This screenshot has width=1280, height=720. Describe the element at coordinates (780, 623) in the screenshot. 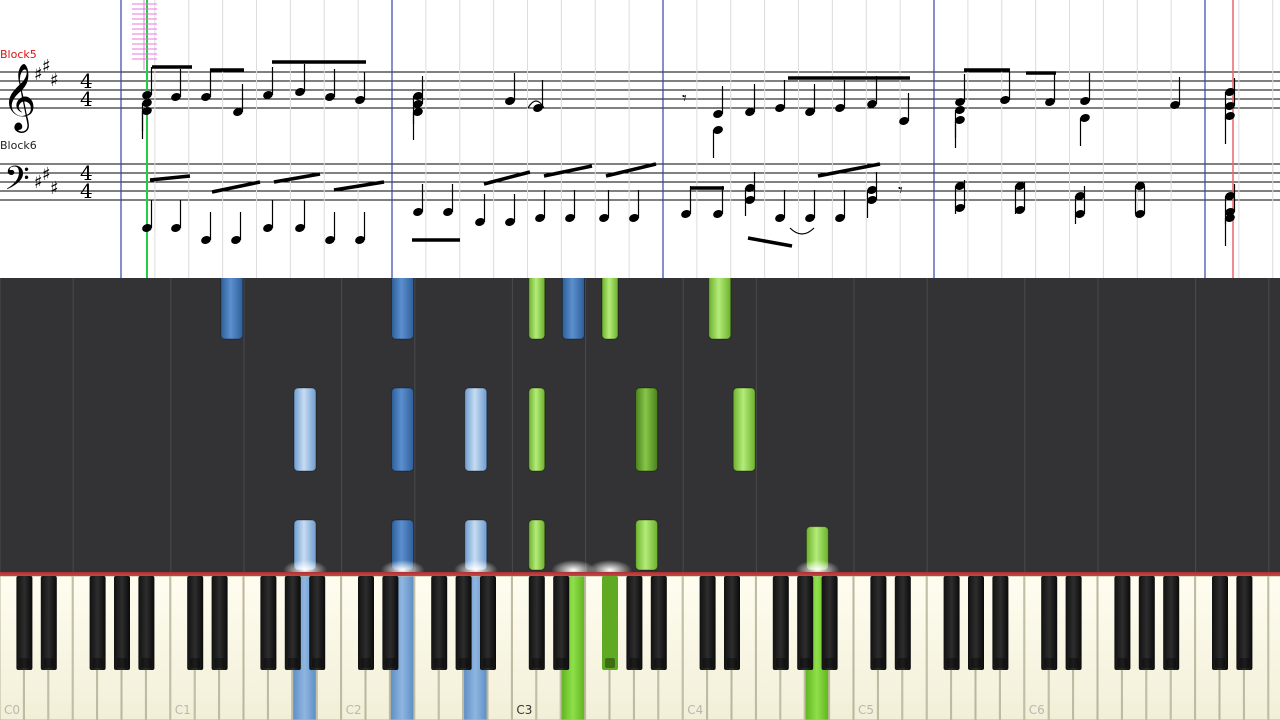

I see `black-key-f-sharp4` at that location.